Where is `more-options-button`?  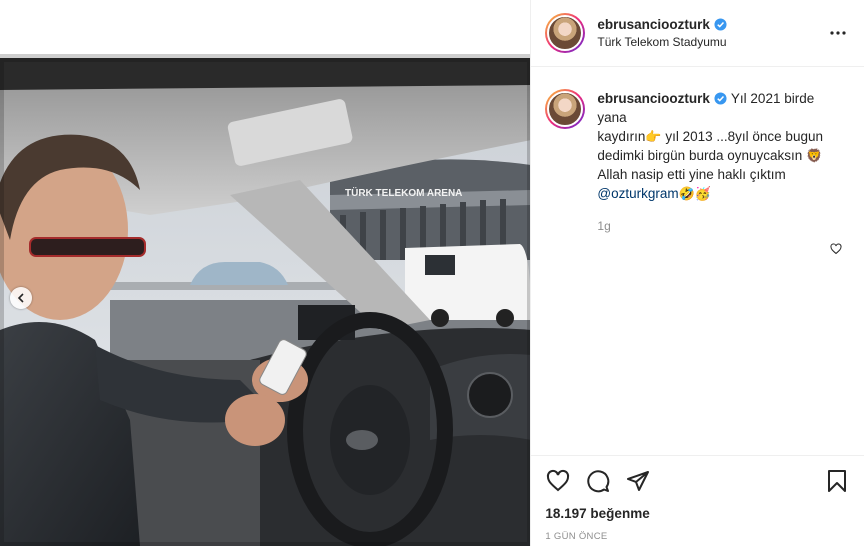 more-options-button is located at coordinates (838, 33).